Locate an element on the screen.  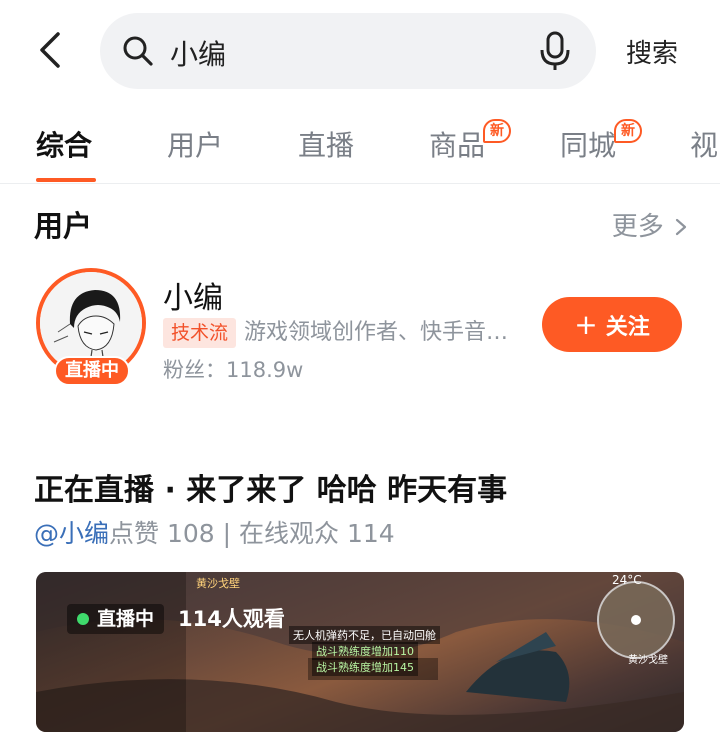
live-meta: @小编点赞 108 | 在线观众 114 is located at coordinates (214, 532).